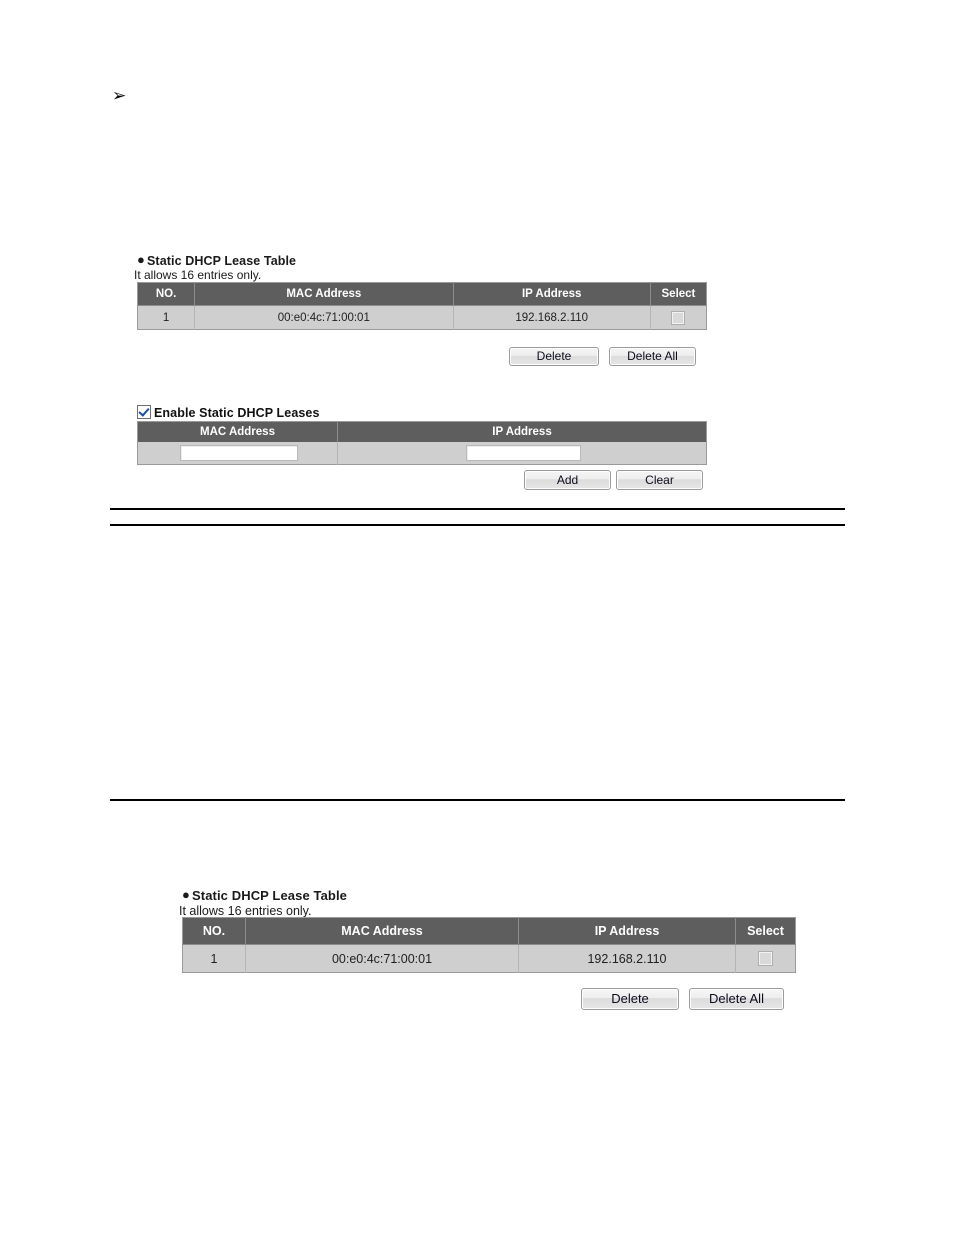 Image resolution: width=954 pixels, height=1235 pixels. I want to click on bottom-section-heading: ● Static DHCP Lease Table, so click(264, 895).